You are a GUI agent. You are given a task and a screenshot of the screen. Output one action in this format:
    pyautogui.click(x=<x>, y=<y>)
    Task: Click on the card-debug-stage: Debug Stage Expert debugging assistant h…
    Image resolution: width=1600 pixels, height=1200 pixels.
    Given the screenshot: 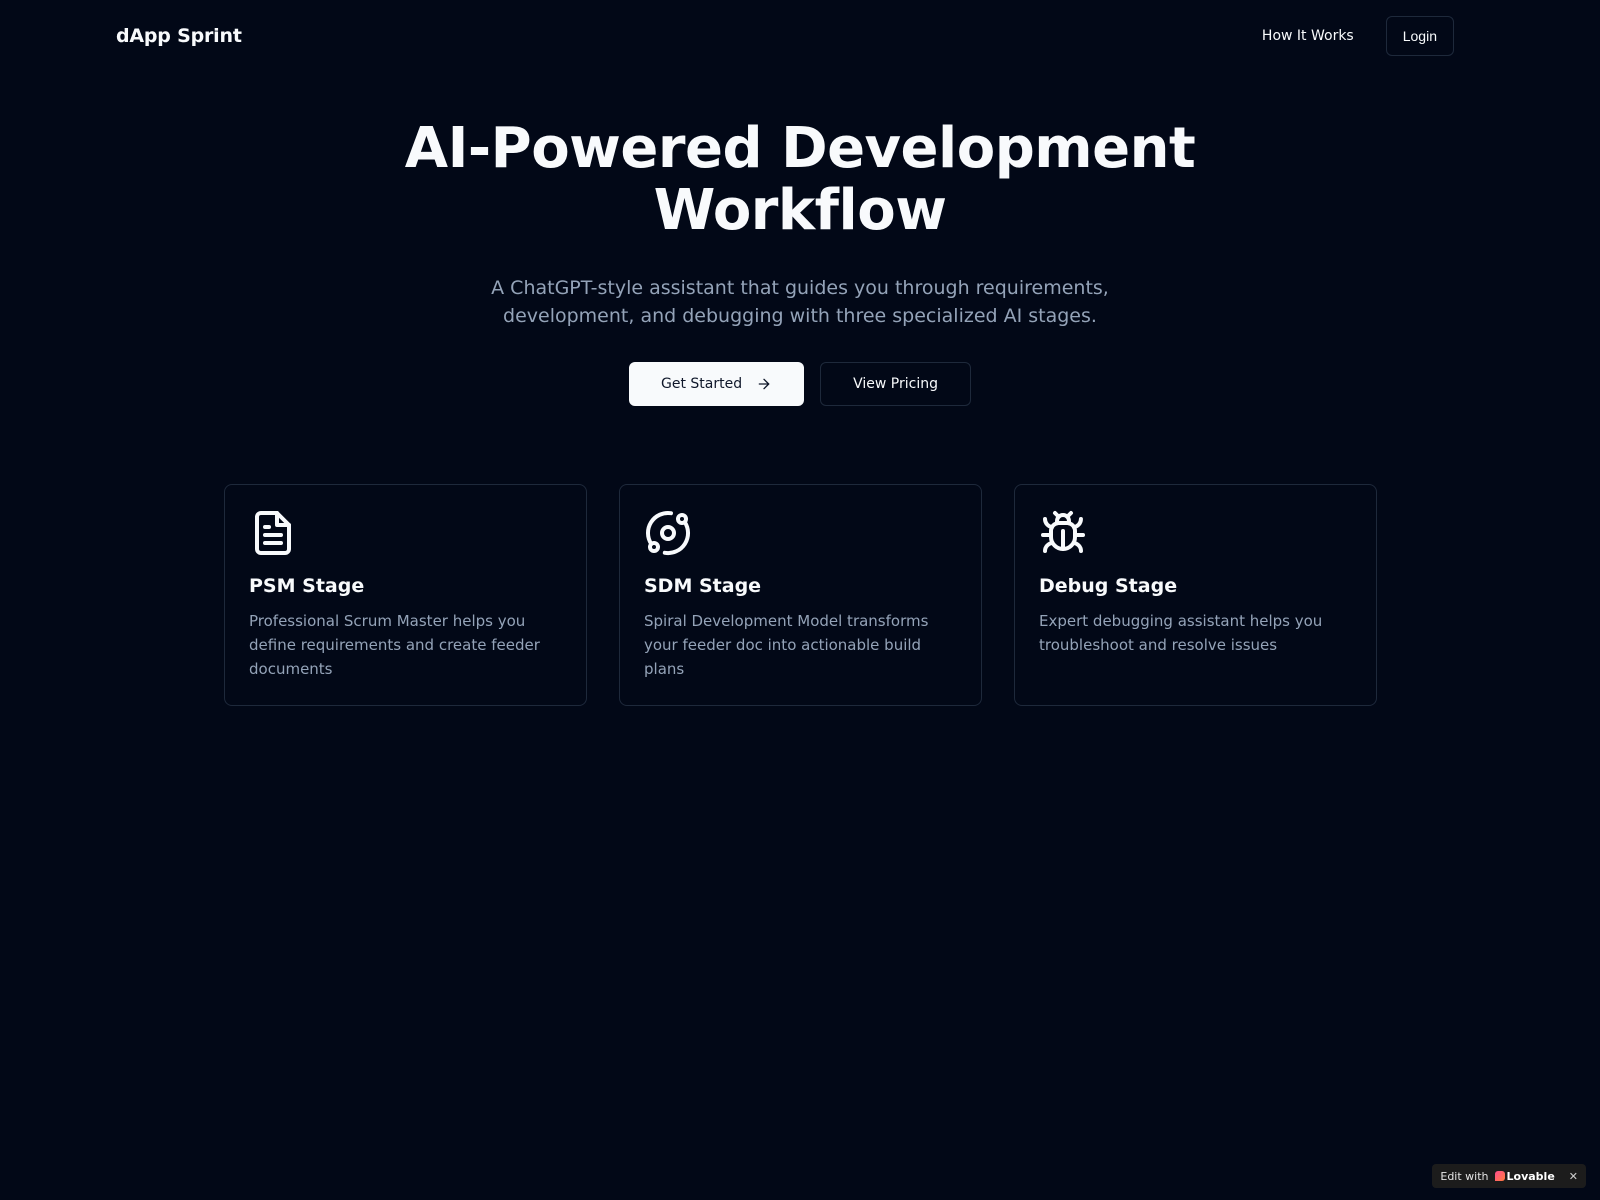 What is the action you would take?
    pyautogui.click(x=1195, y=595)
    